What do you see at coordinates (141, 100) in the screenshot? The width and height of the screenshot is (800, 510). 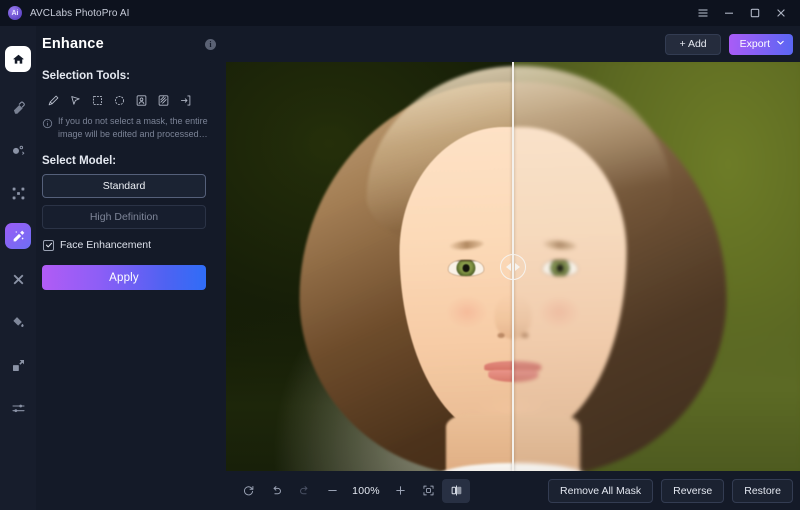 I see `portrait-select-icon` at bounding box center [141, 100].